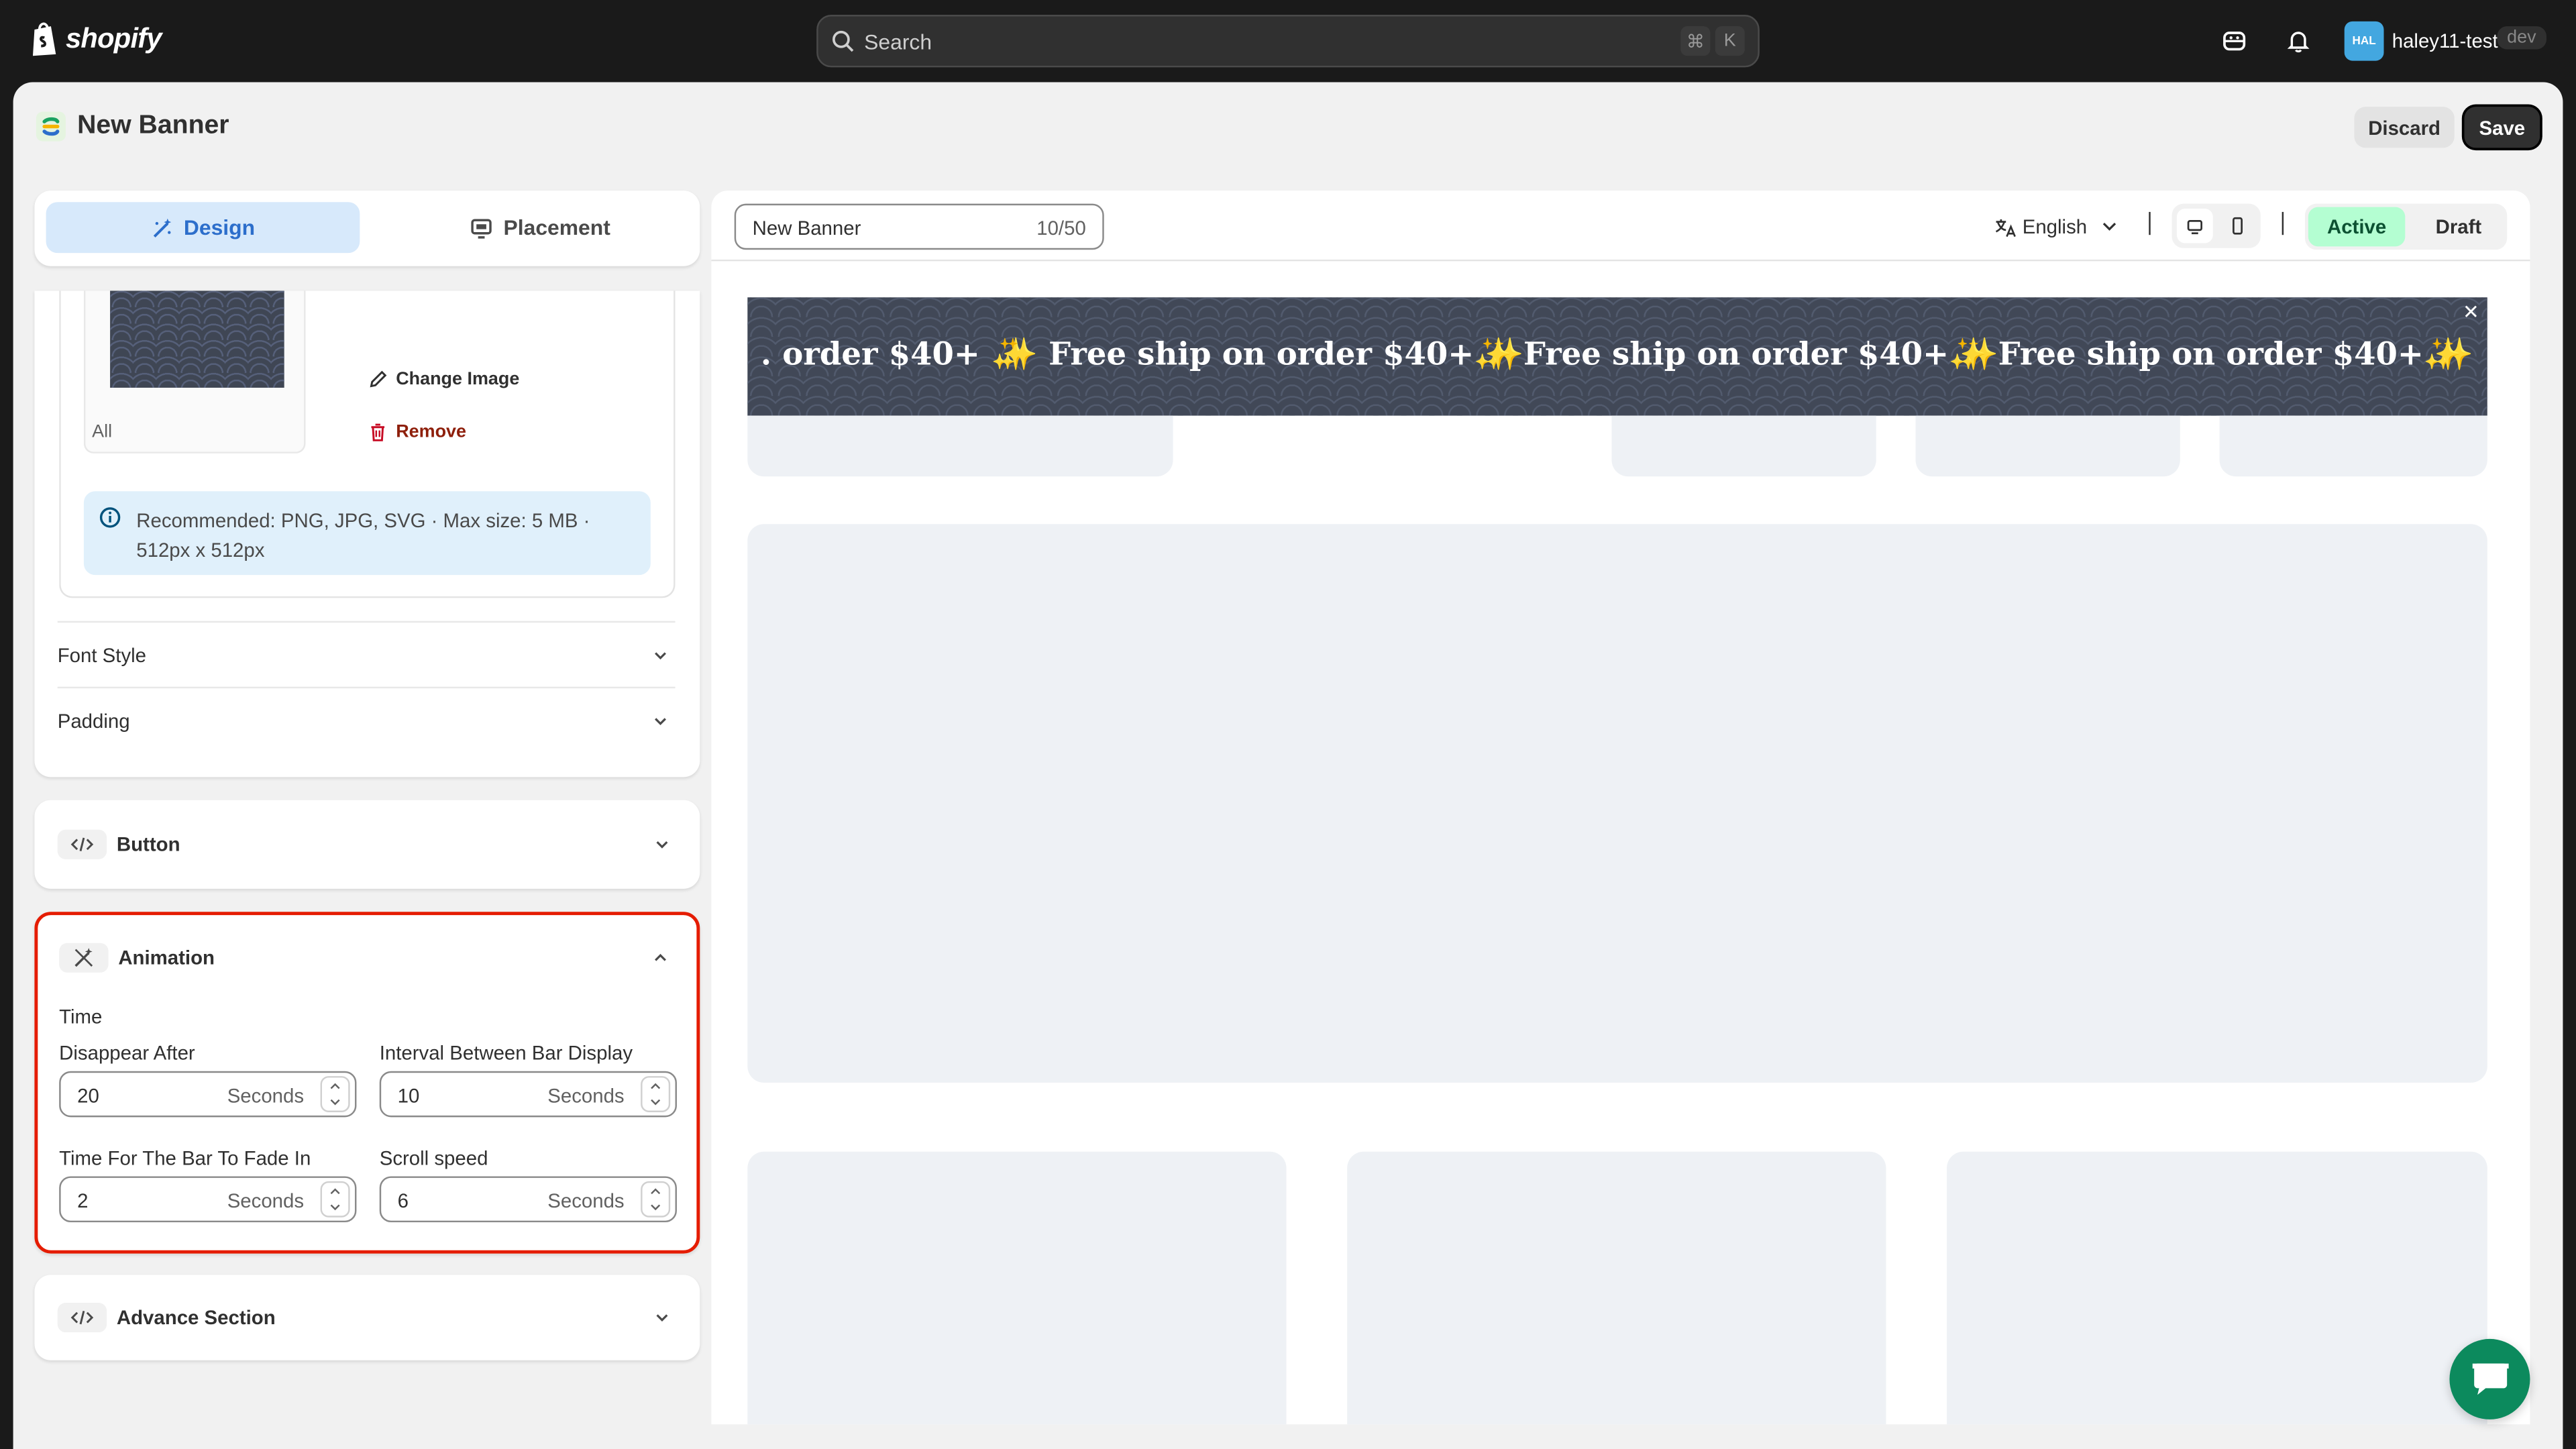 The width and height of the screenshot is (2576, 1449). I want to click on store-name: haley11-test, so click(2445, 41).